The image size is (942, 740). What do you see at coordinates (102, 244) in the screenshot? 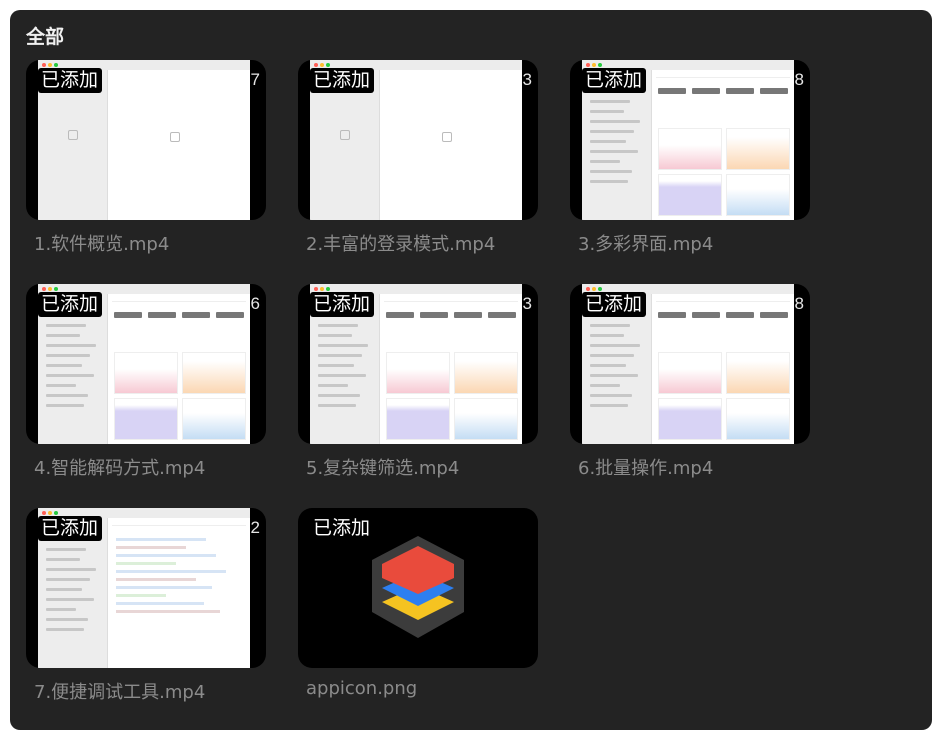
I see `file-name: 1.软件概览.mp4` at bounding box center [102, 244].